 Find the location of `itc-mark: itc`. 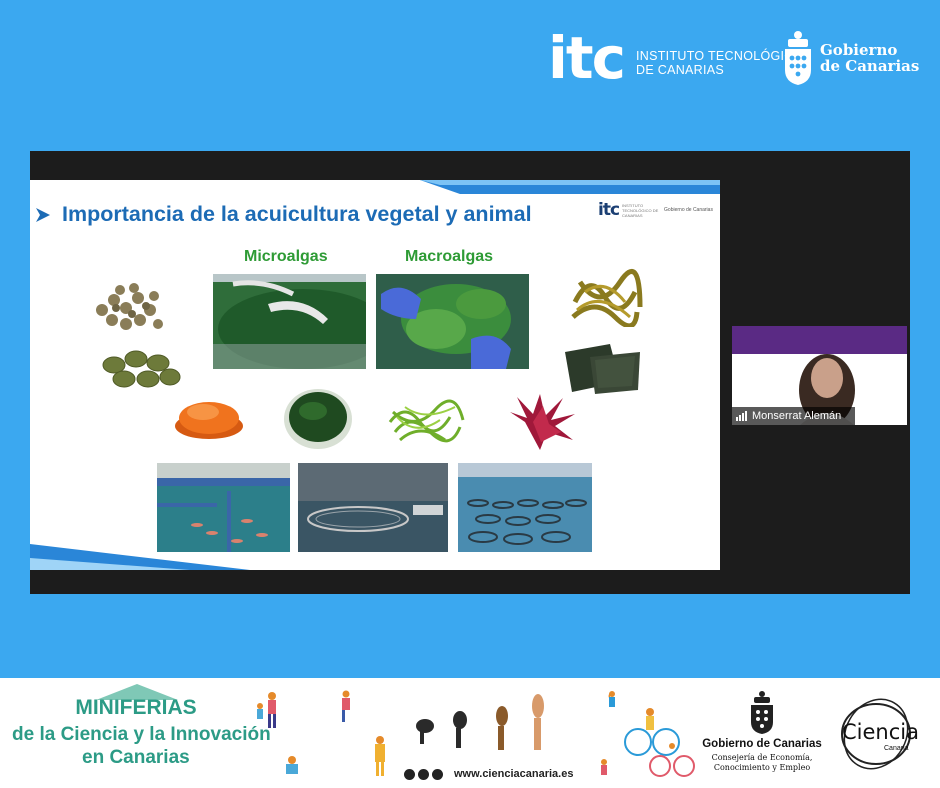

itc-mark: itc is located at coordinates (587, 58).